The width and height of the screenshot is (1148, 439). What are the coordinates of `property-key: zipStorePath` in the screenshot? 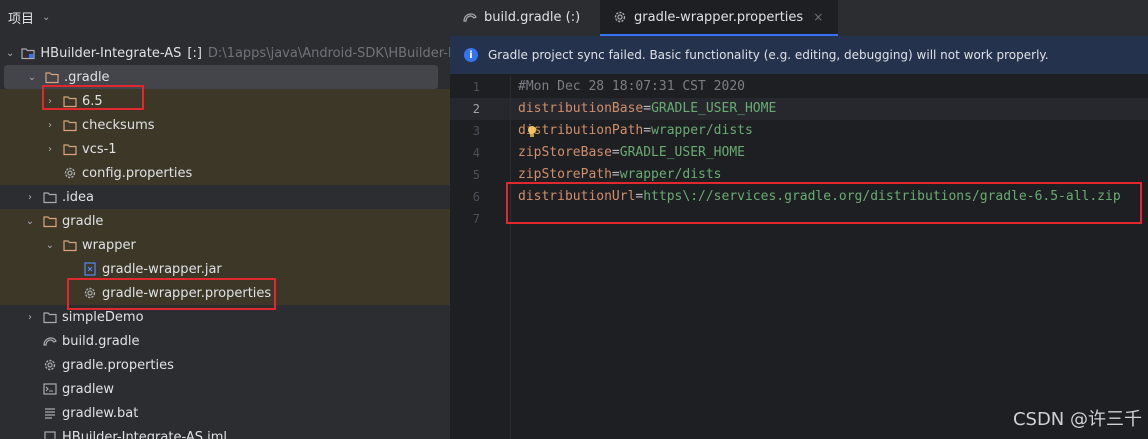 It's located at (565, 174).